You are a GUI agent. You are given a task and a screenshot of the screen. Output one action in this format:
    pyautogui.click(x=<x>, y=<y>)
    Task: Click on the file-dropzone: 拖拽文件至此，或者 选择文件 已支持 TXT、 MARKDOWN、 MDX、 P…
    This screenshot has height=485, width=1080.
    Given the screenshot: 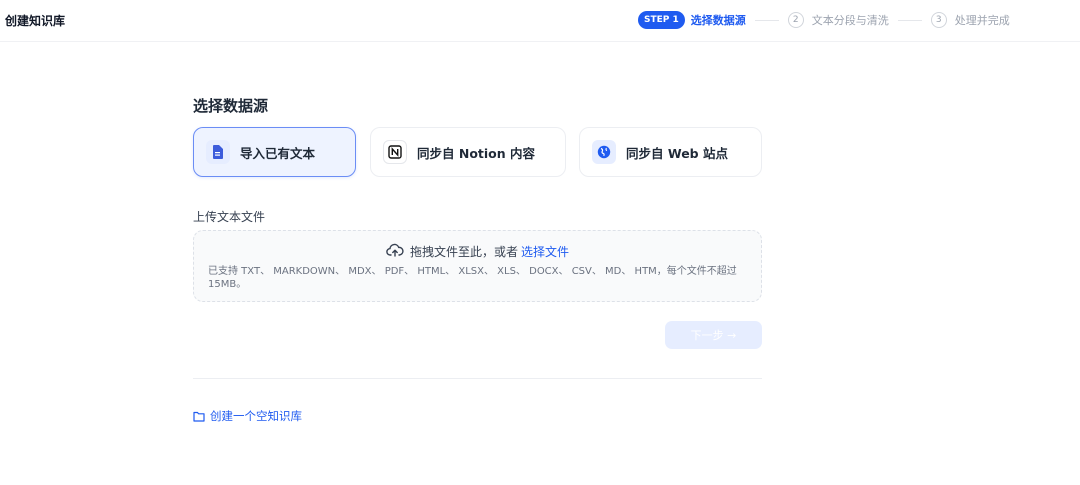 What is the action you would take?
    pyautogui.click(x=477, y=266)
    